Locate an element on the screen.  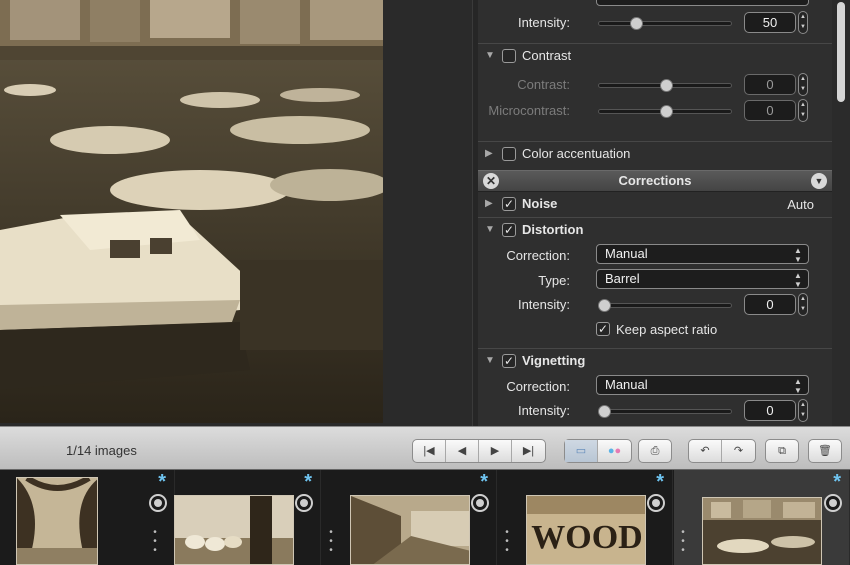
distortion-title: Distortion is located at coordinates (553, 229).